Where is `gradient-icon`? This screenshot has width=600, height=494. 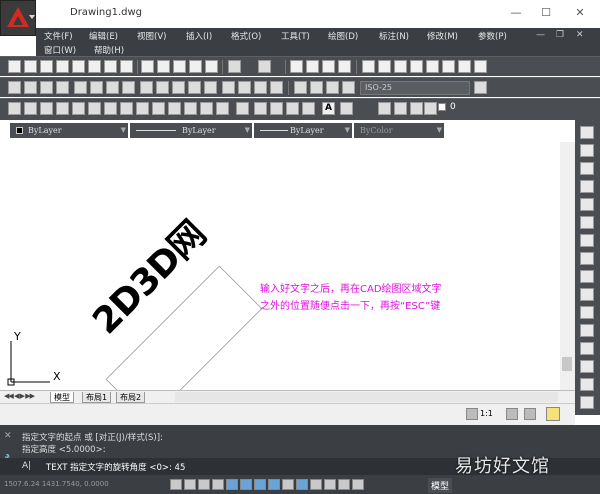 gradient-icon is located at coordinates (260, 108).